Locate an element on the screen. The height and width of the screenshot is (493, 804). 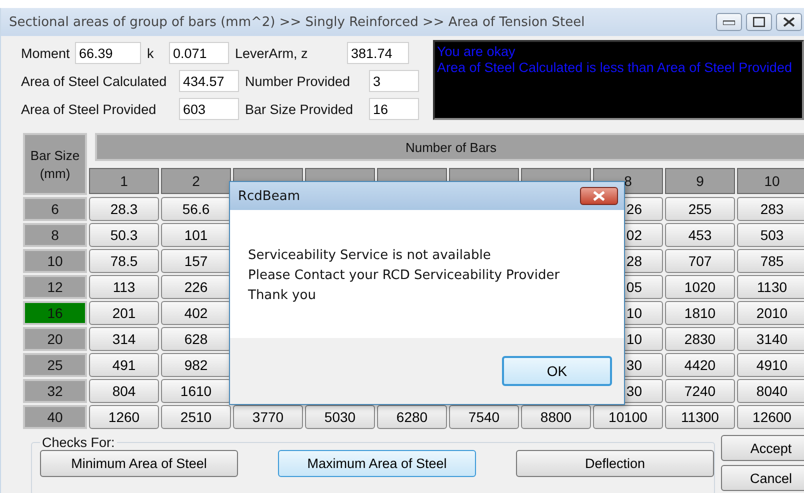
area-cell: 101 is located at coordinates (196, 235).